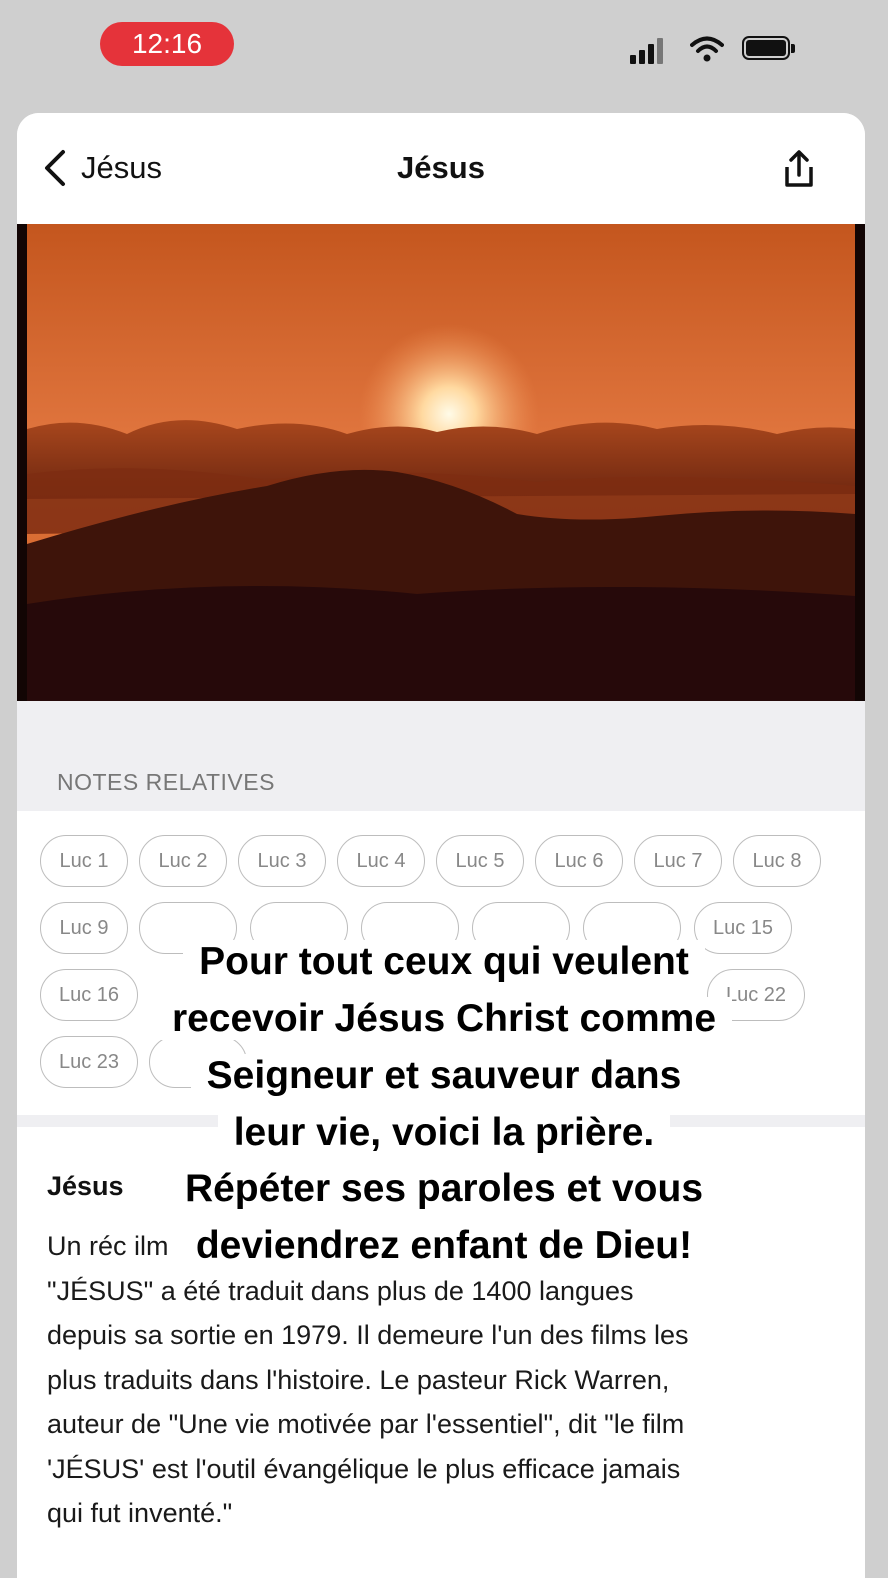  I want to click on chip-luc-3: Luc 3, so click(282, 861).